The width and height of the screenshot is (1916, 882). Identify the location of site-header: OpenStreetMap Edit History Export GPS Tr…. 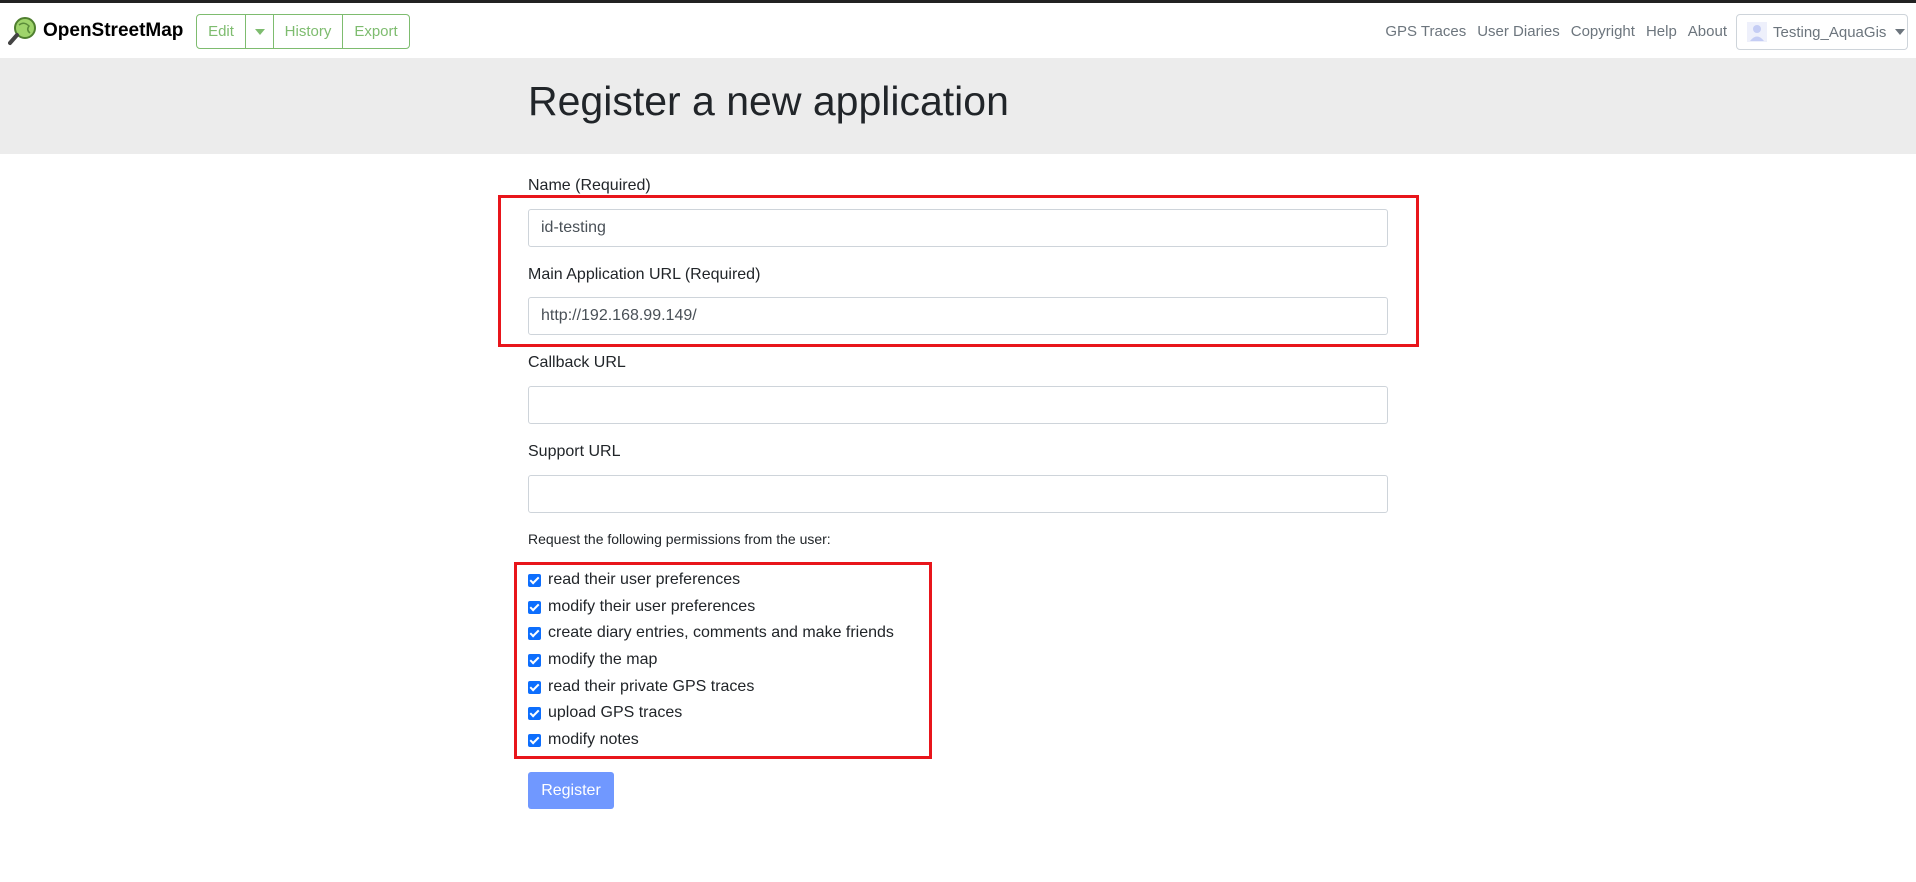
(958, 30).